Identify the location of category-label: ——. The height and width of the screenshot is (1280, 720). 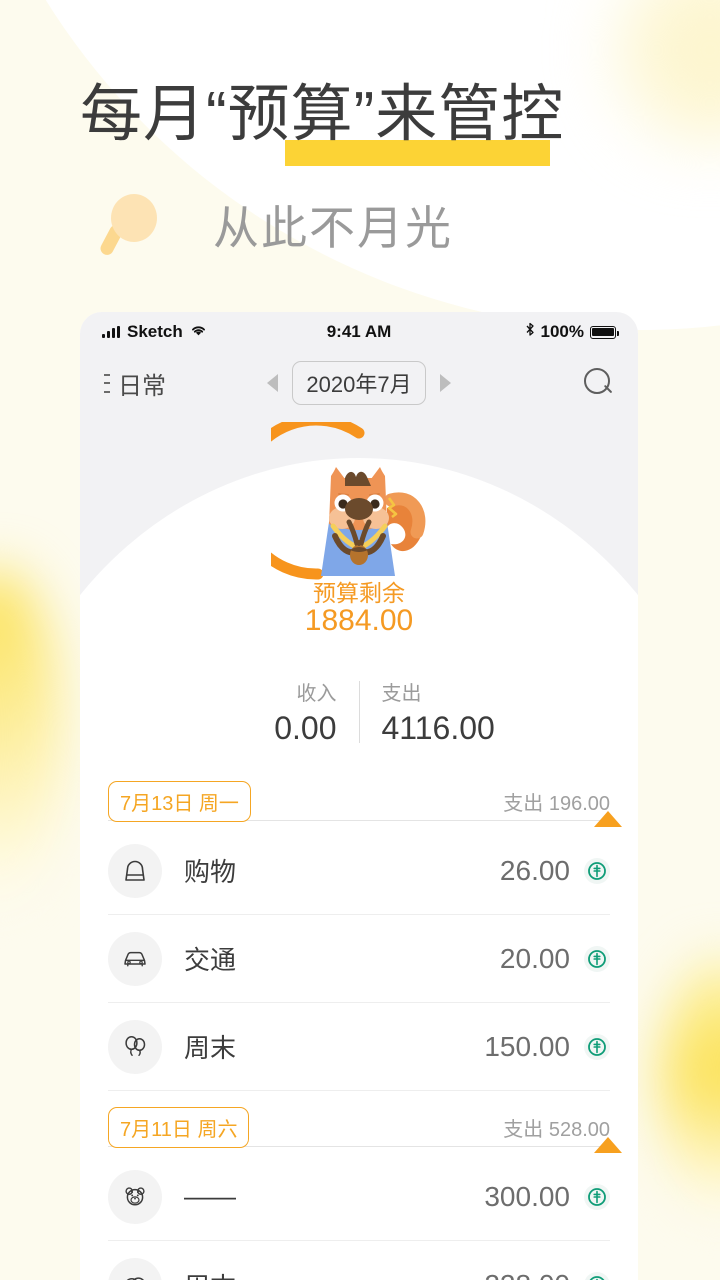
(210, 1196).